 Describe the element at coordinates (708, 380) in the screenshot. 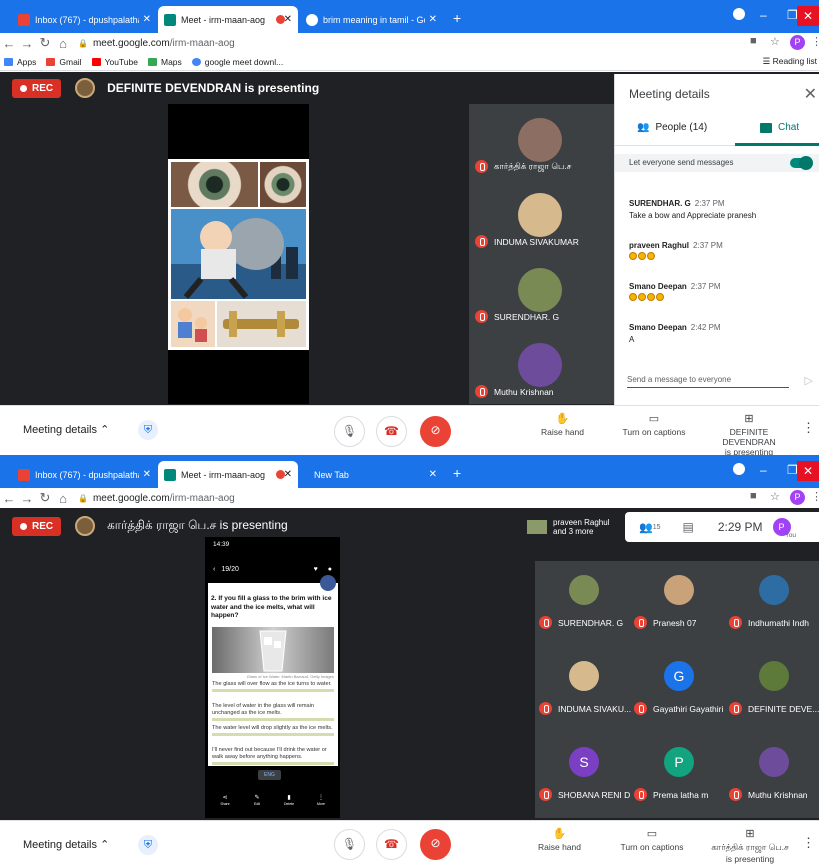

I see `chat-input: Send a message to everyone` at that location.